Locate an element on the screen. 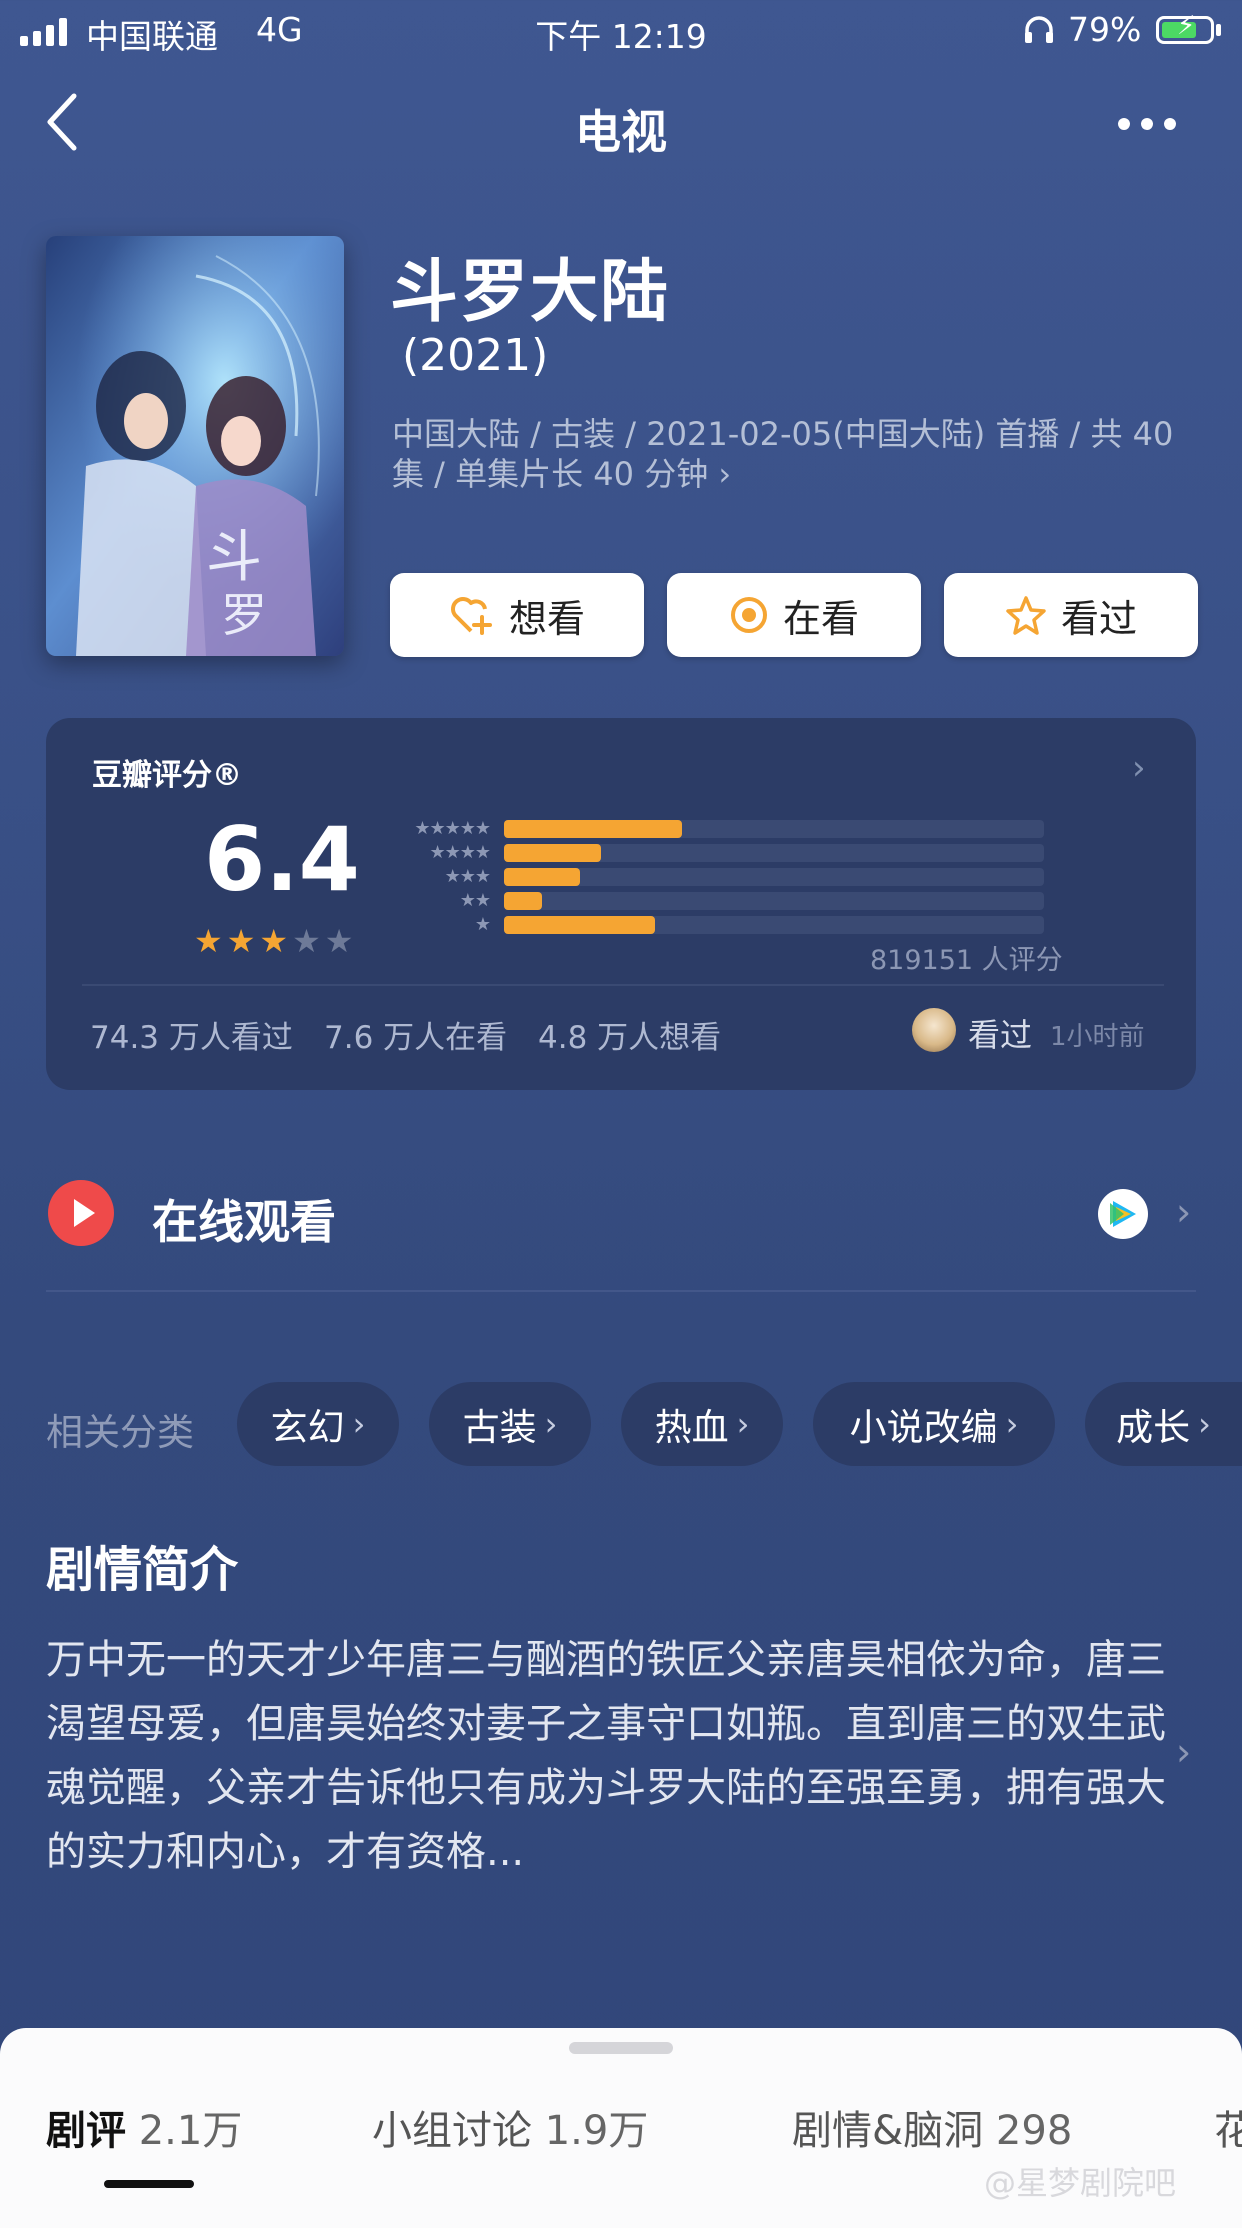 This screenshot has width=1242, height=2228. page-title: 电视 is located at coordinates (621, 132).